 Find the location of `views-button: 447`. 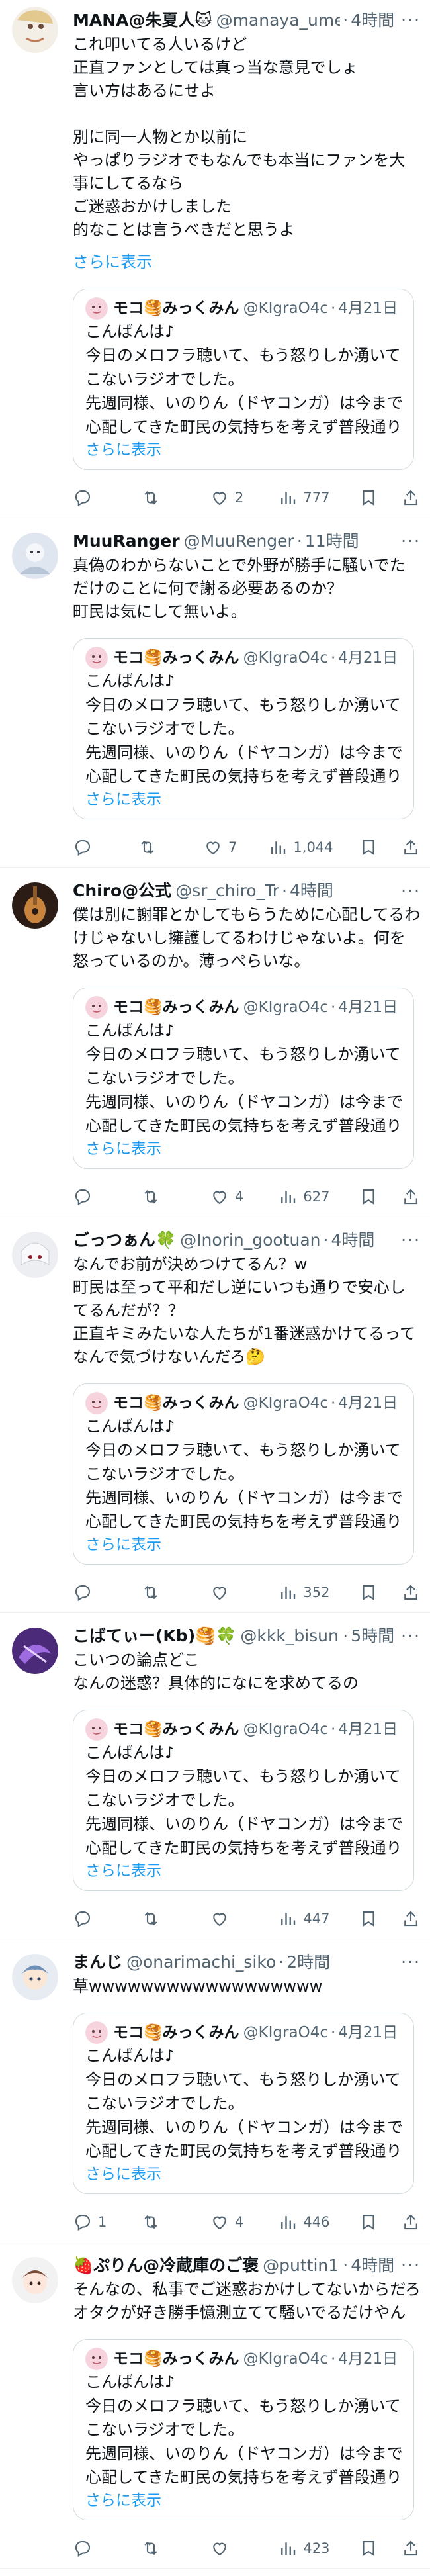

views-button: 447 is located at coordinates (304, 1919).